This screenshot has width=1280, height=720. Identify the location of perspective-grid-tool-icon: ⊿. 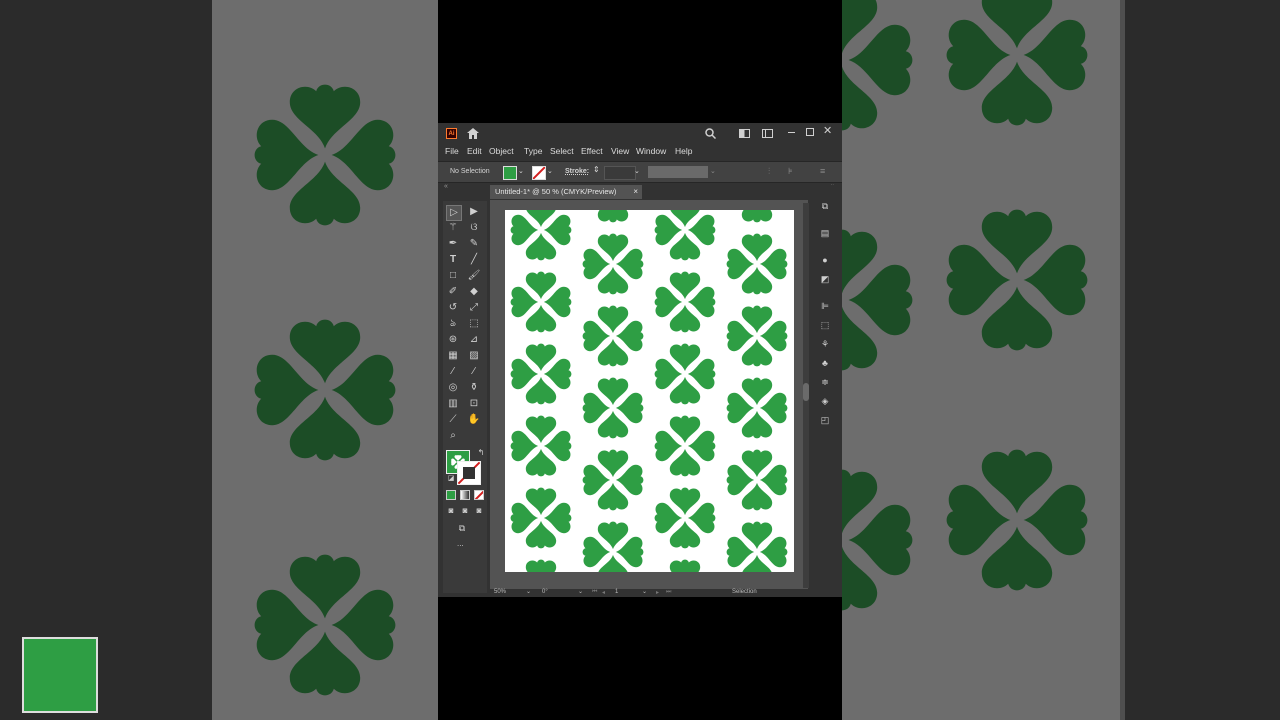
(474, 340).